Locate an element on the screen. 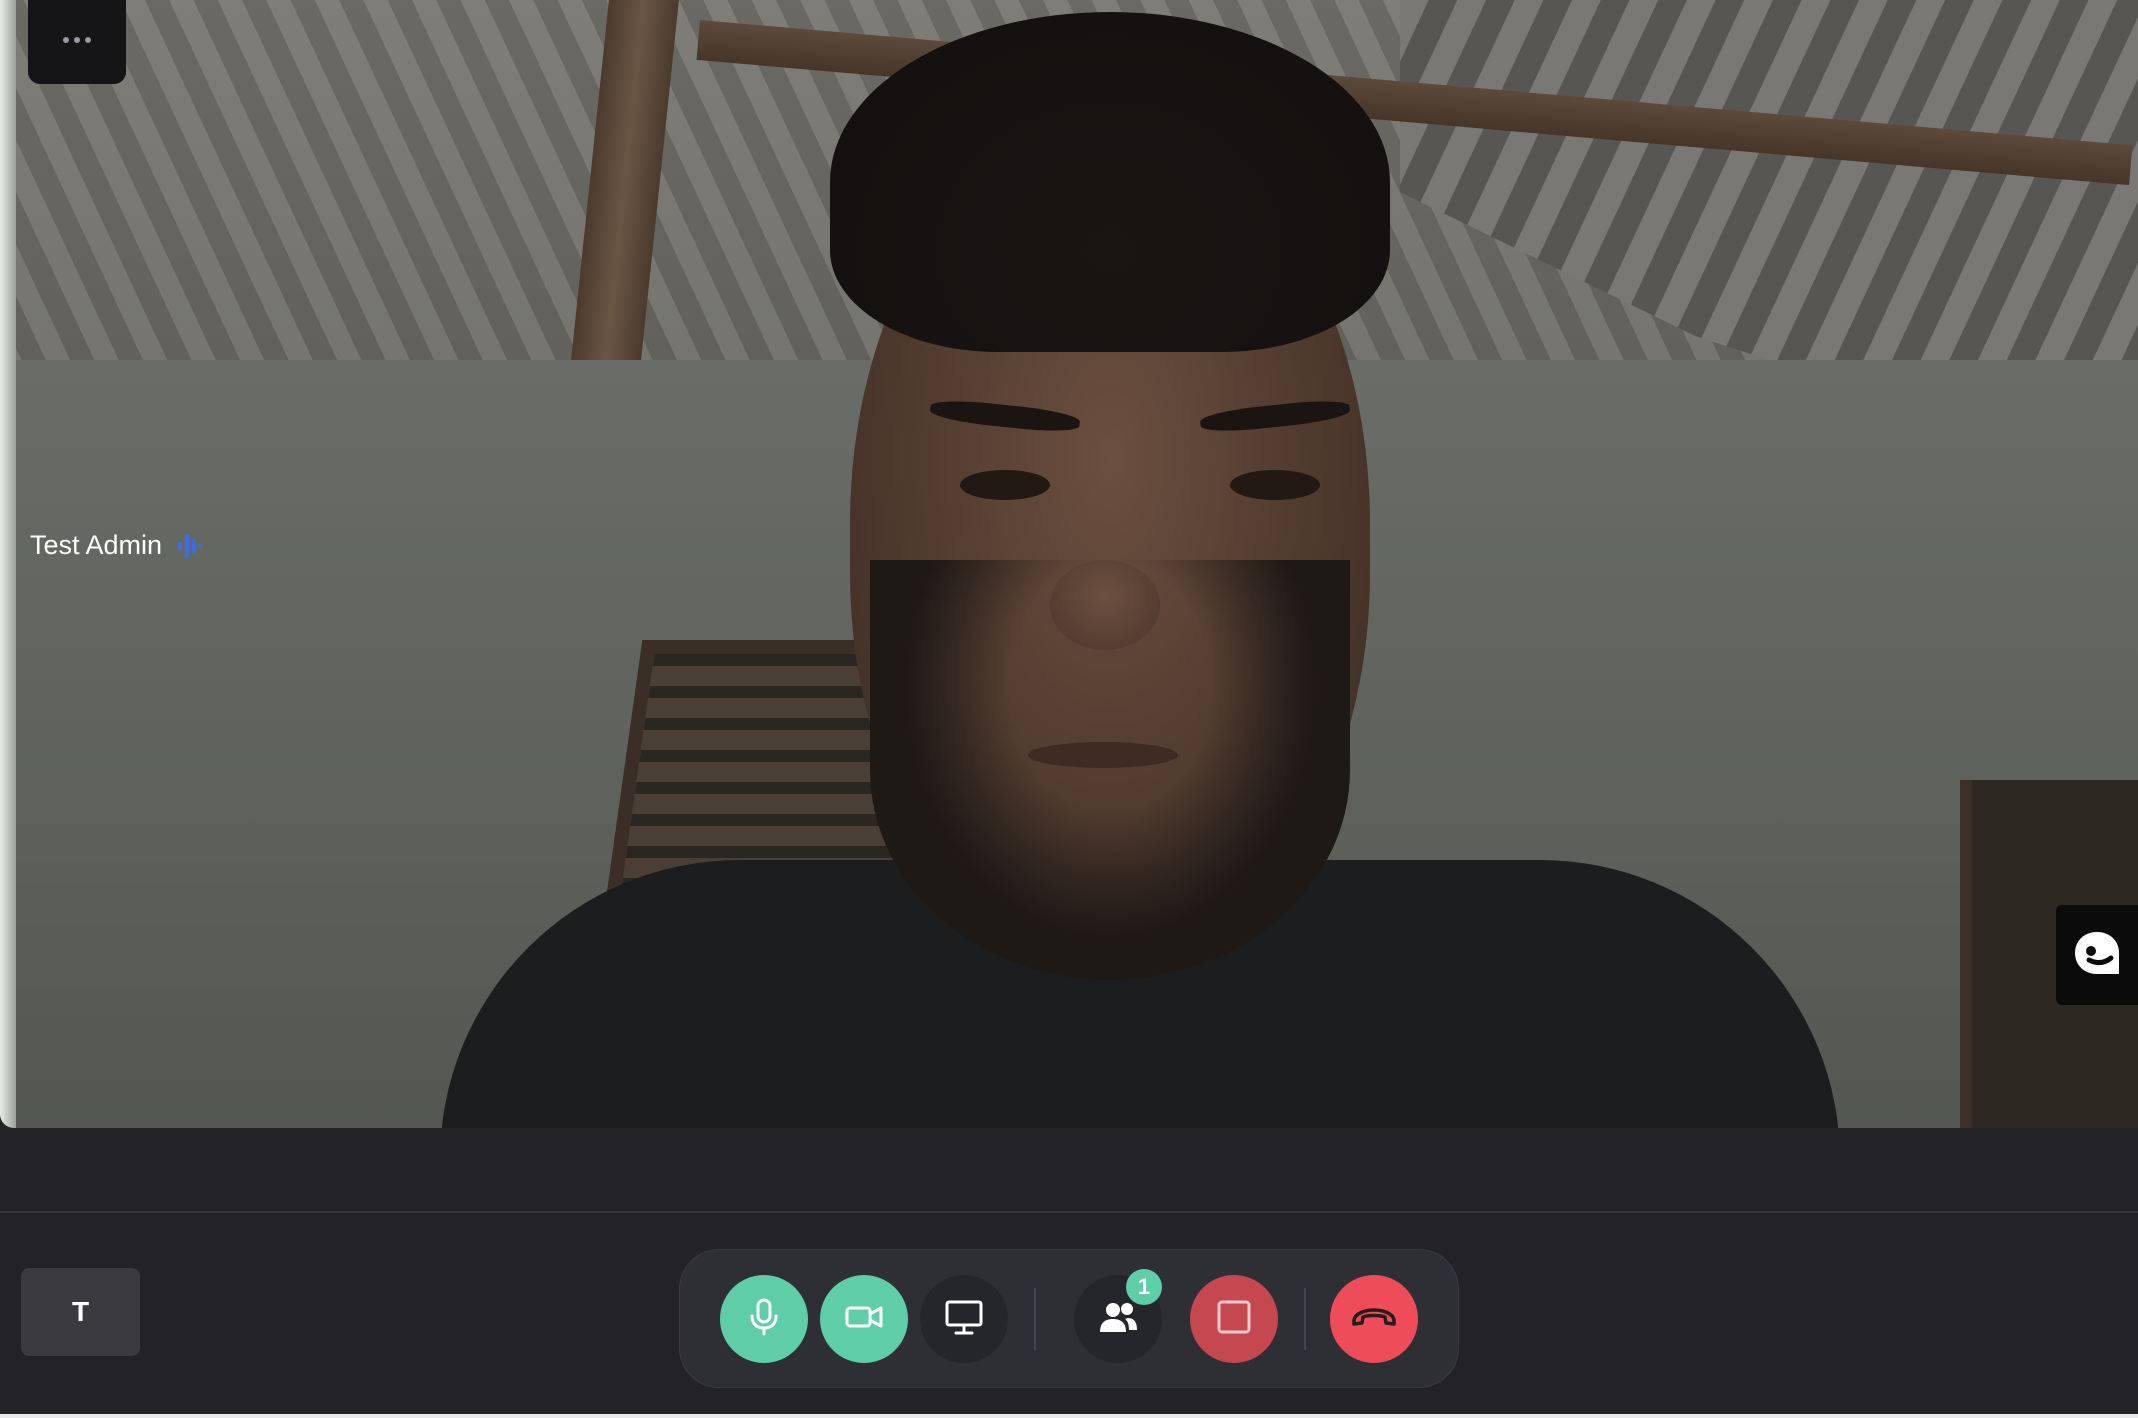 Image resolution: width=2138 pixels, height=1418 pixels. participants-count-badge: 1 is located at coordinates (1144, 1287).